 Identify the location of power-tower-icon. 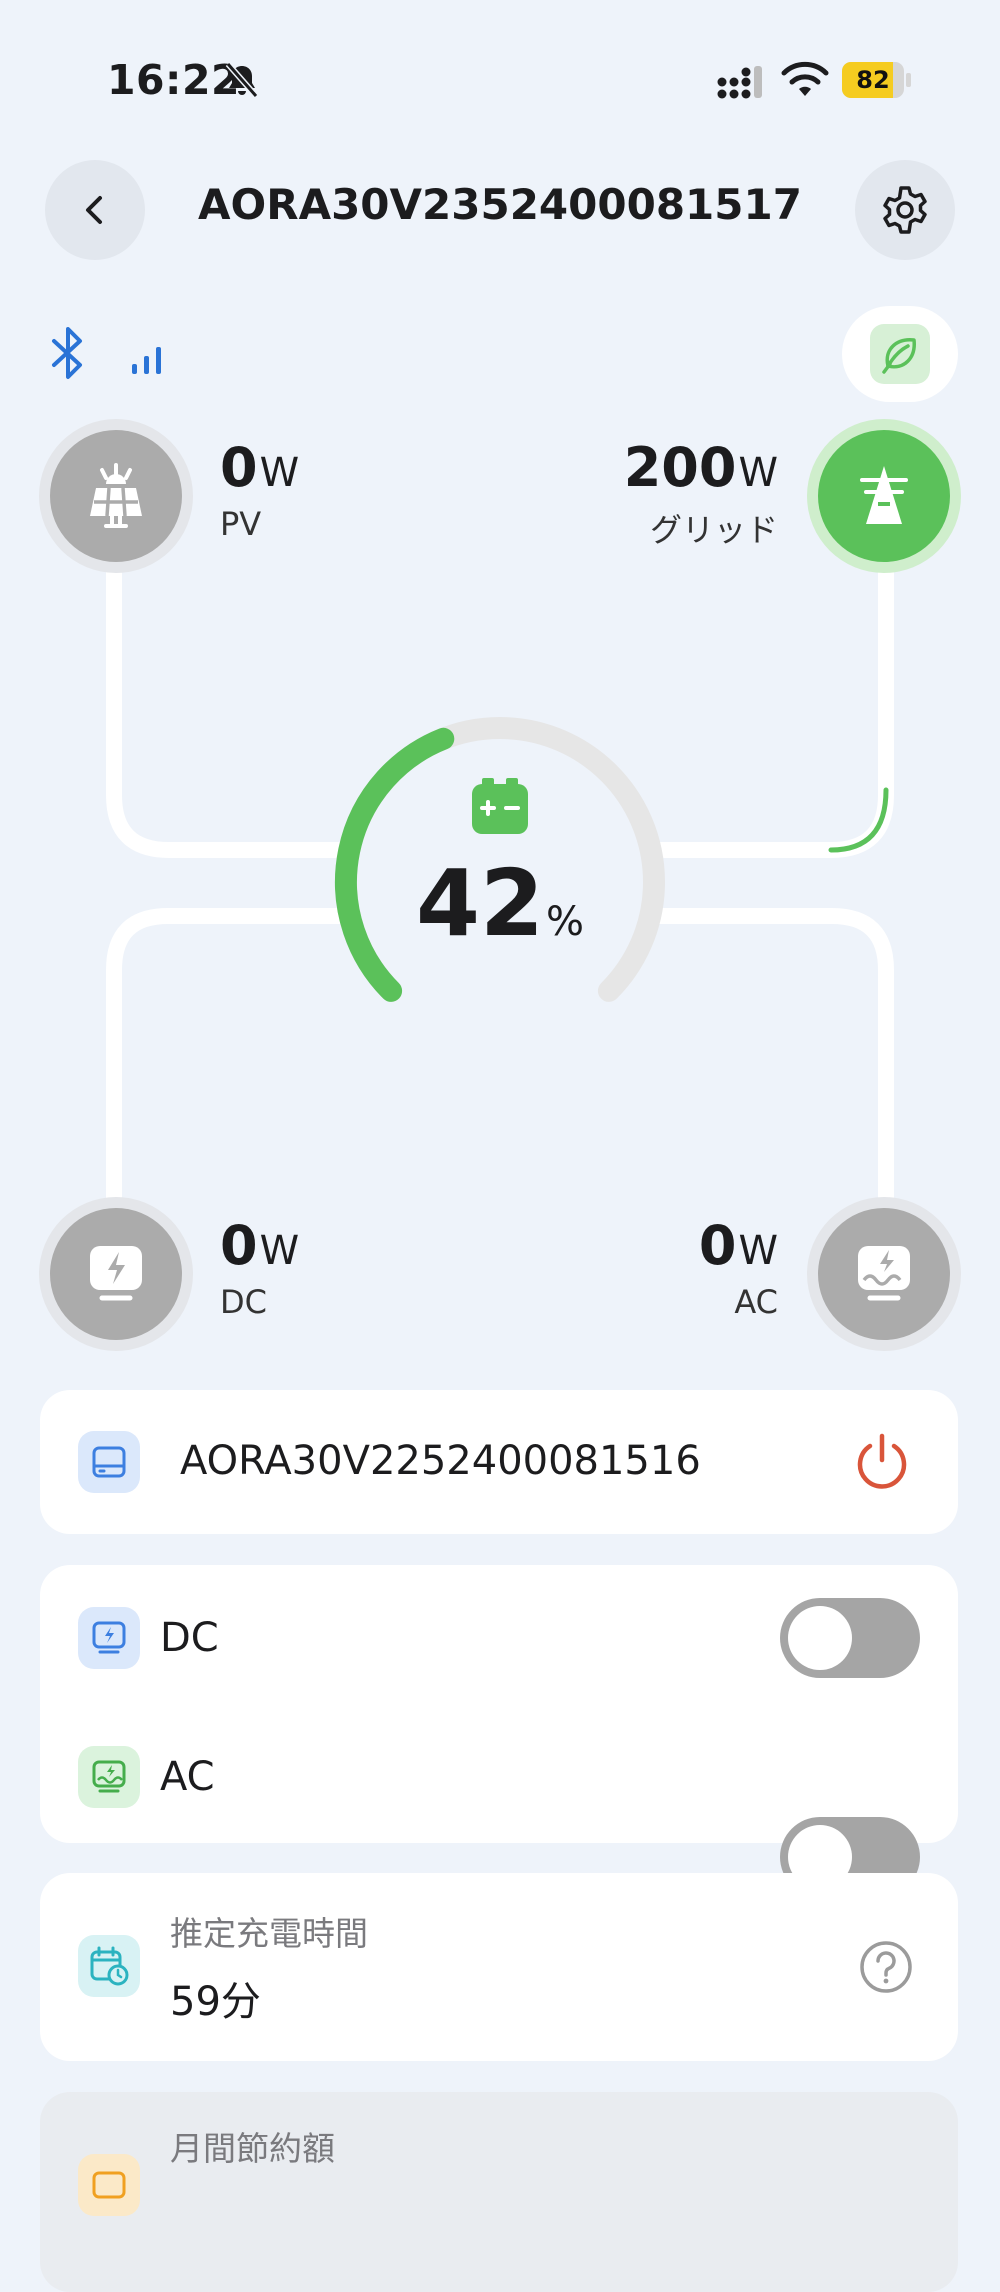
(884, 495).